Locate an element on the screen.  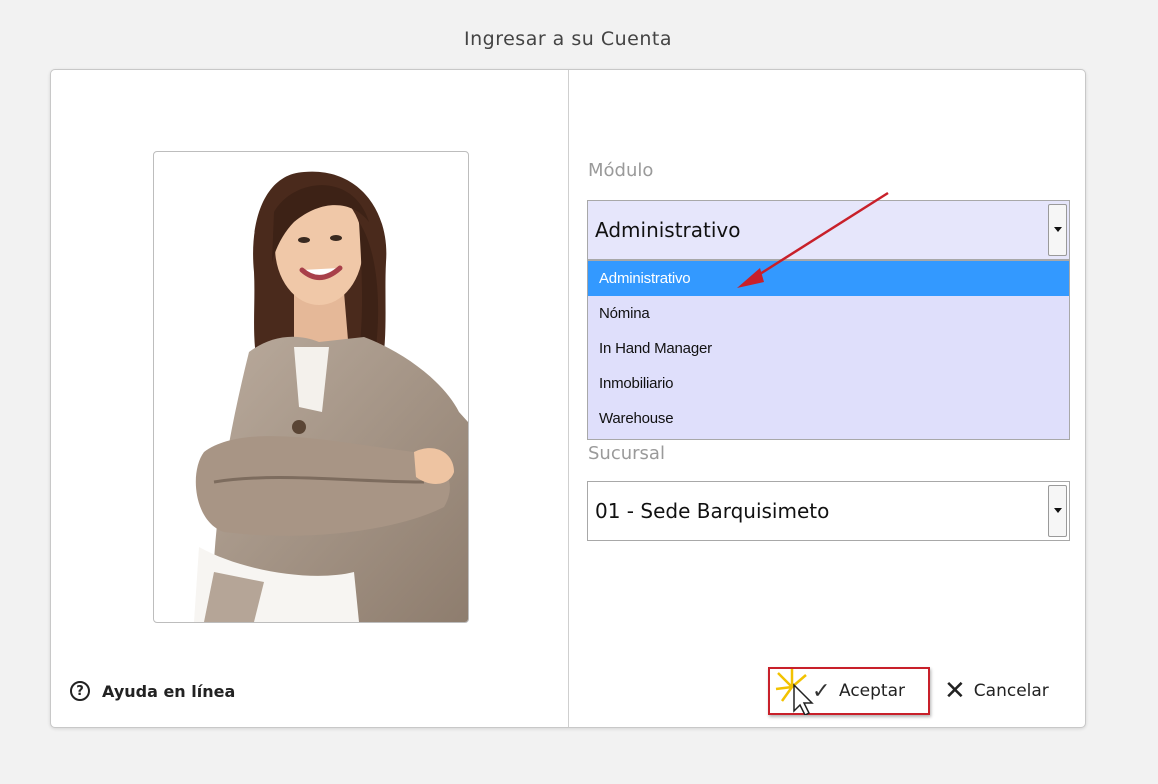
cancel-label: Cancelar is located at coordinates (1011, 691).